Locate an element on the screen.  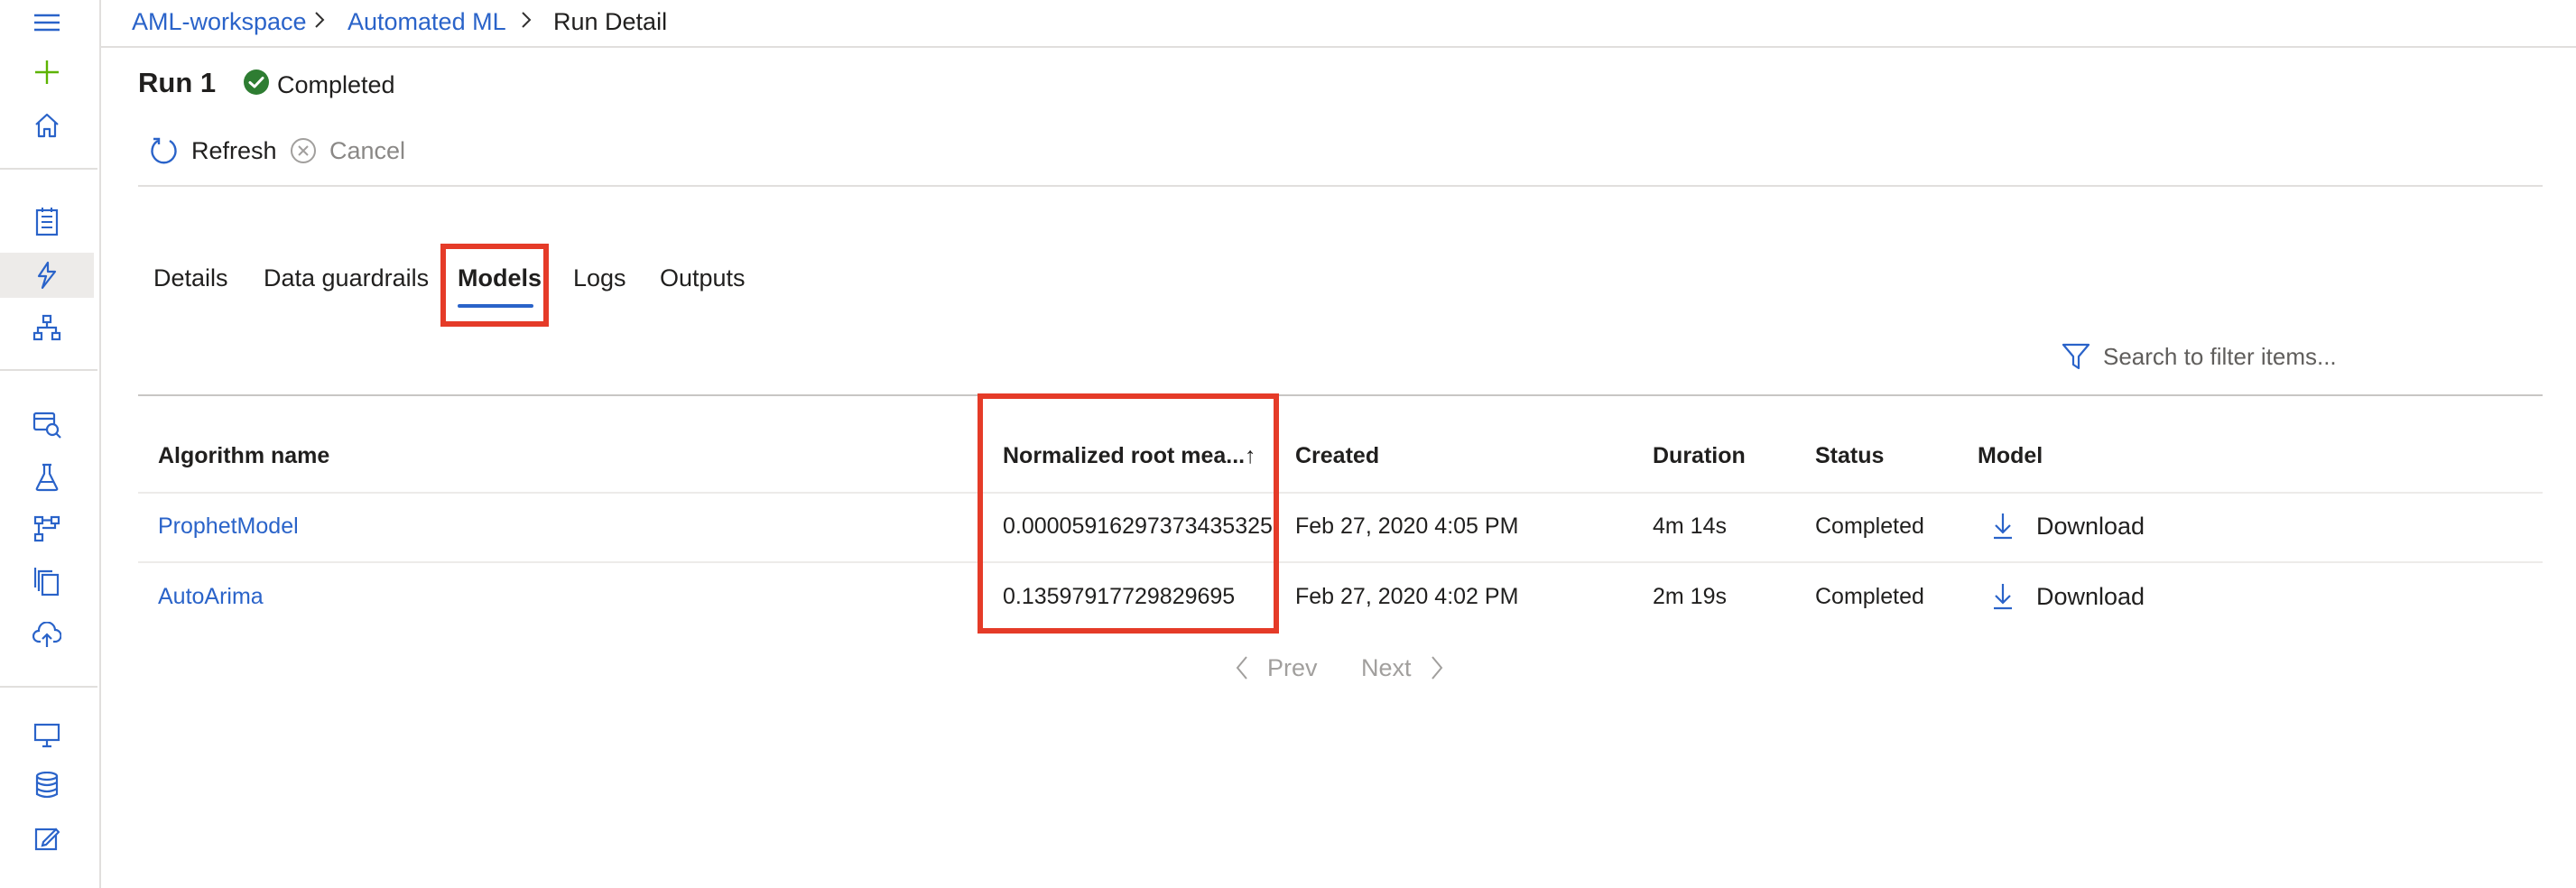
cancel-icon is located at coordinates (303, 150).